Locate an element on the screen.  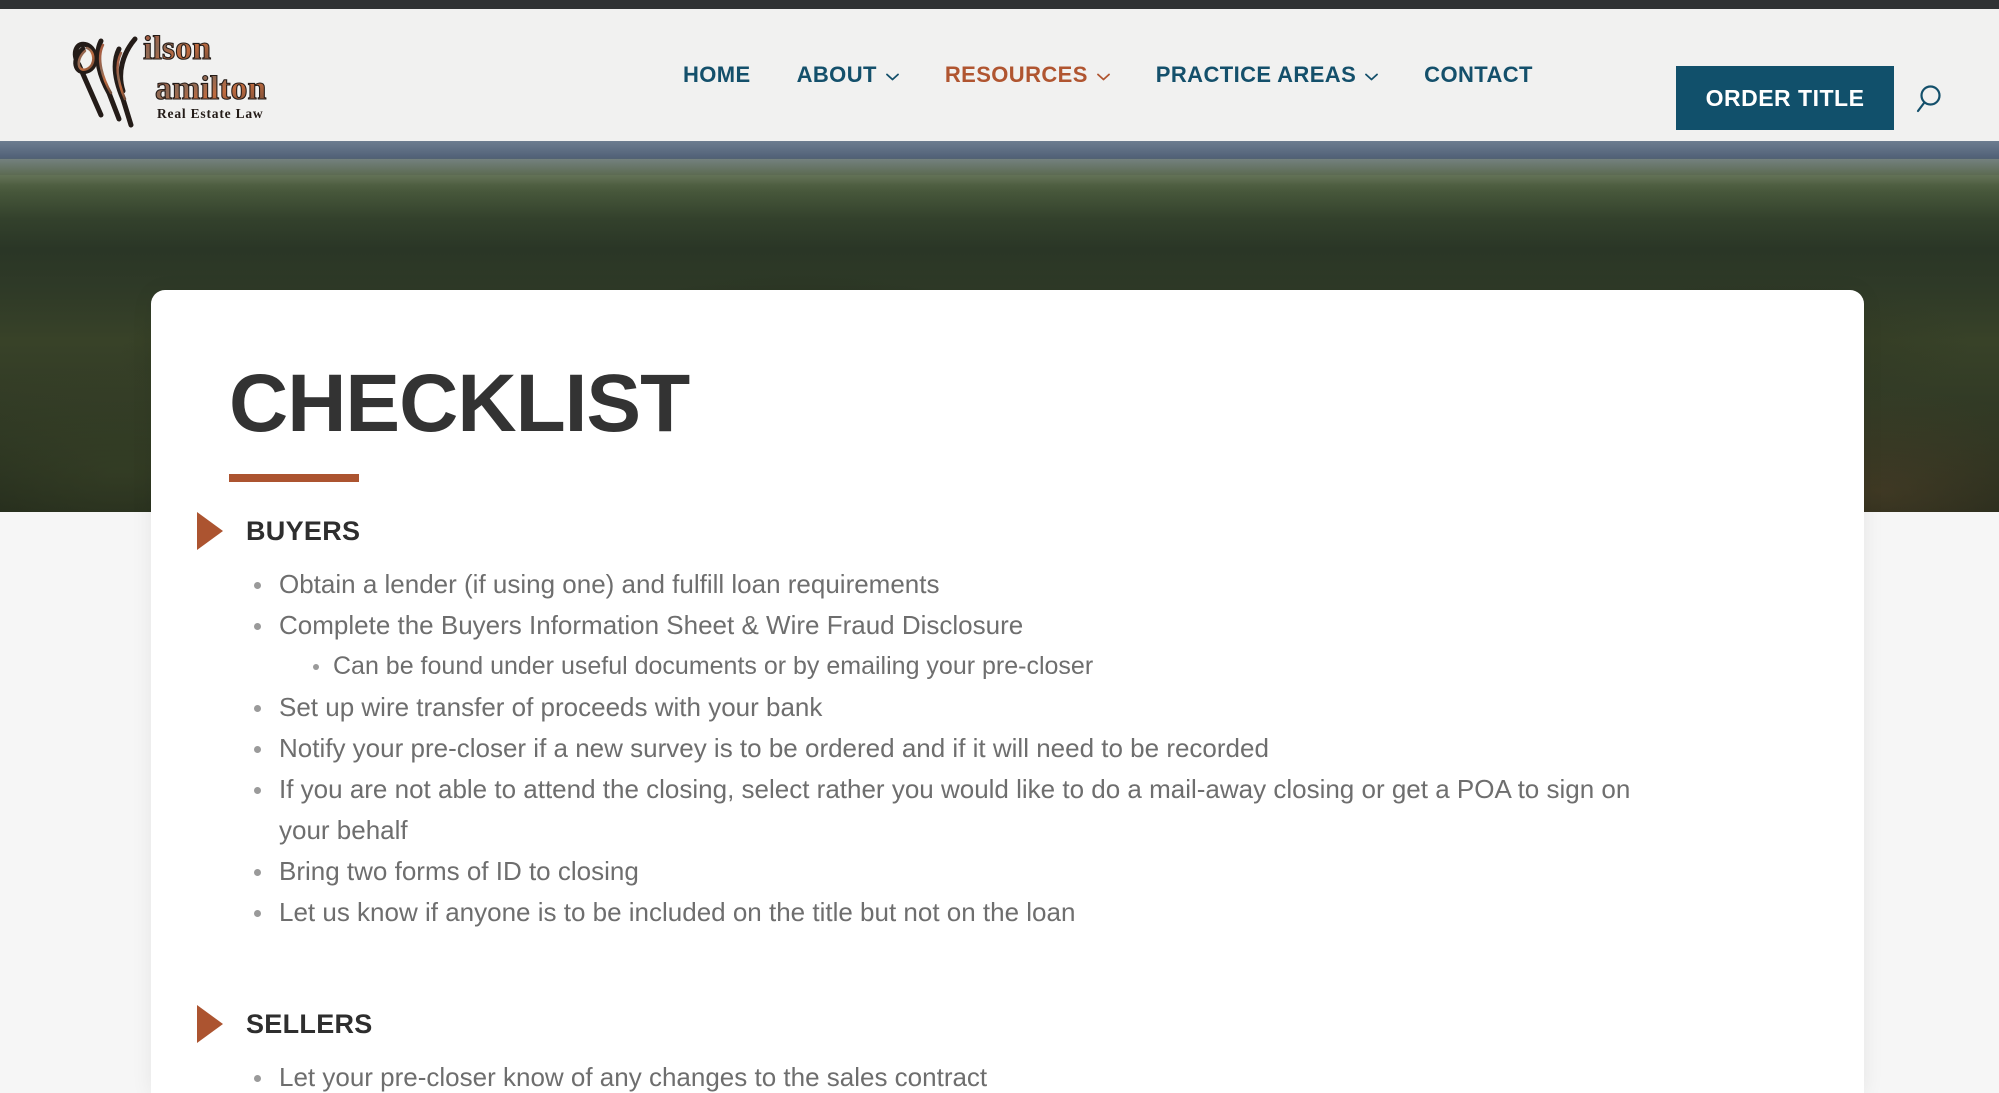
order-title-label: ORDER TITLE is located at coordinates (1785, 97).